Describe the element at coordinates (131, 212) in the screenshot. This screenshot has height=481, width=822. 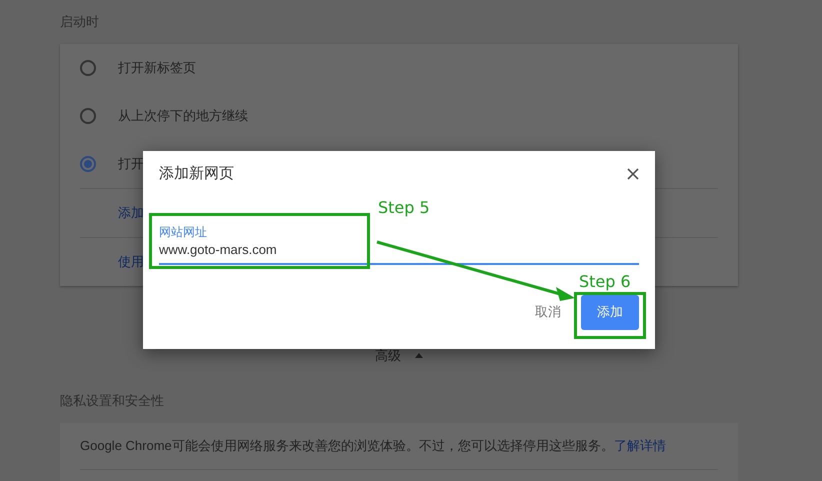
I see `link: 添加` at that location.